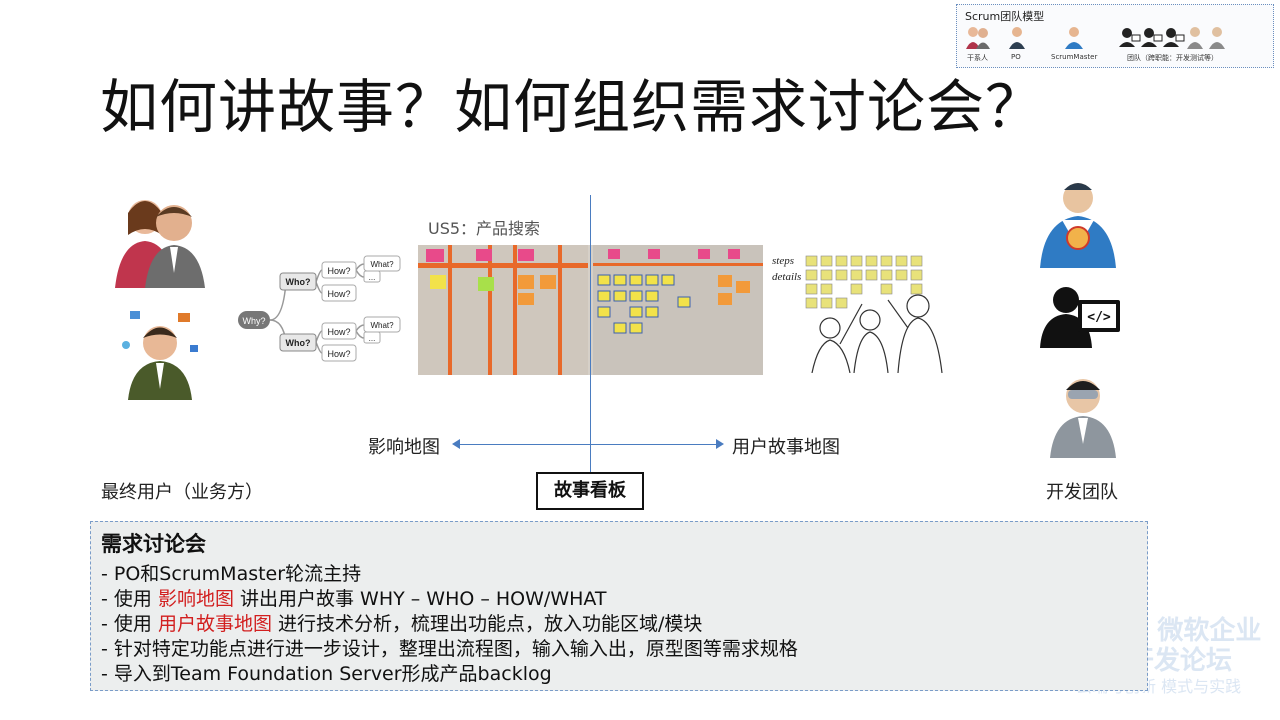 This screenshot has height=720, width=1280. I want to click on team-members-icon, so click(1172, 38).